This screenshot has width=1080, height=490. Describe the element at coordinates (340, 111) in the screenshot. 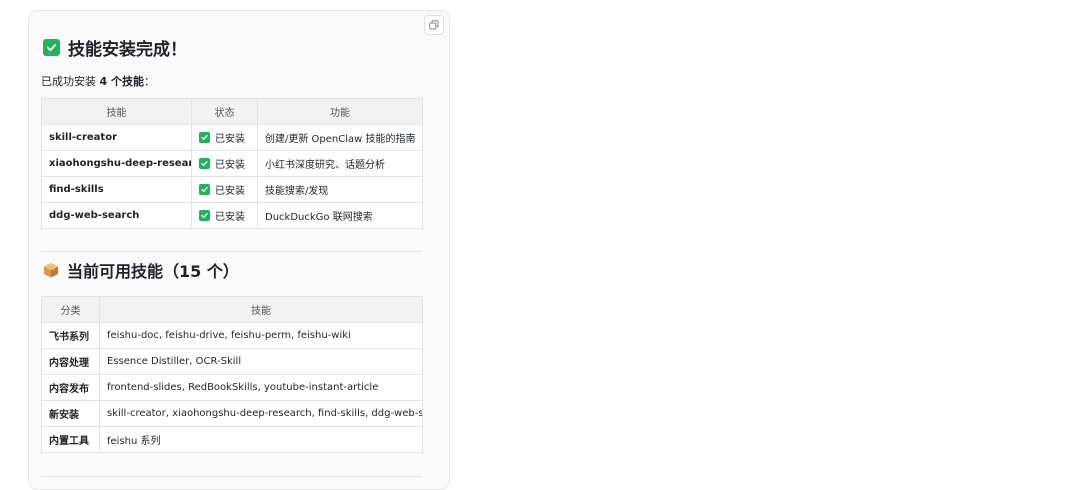

I see `column-header: 功能` at that location.